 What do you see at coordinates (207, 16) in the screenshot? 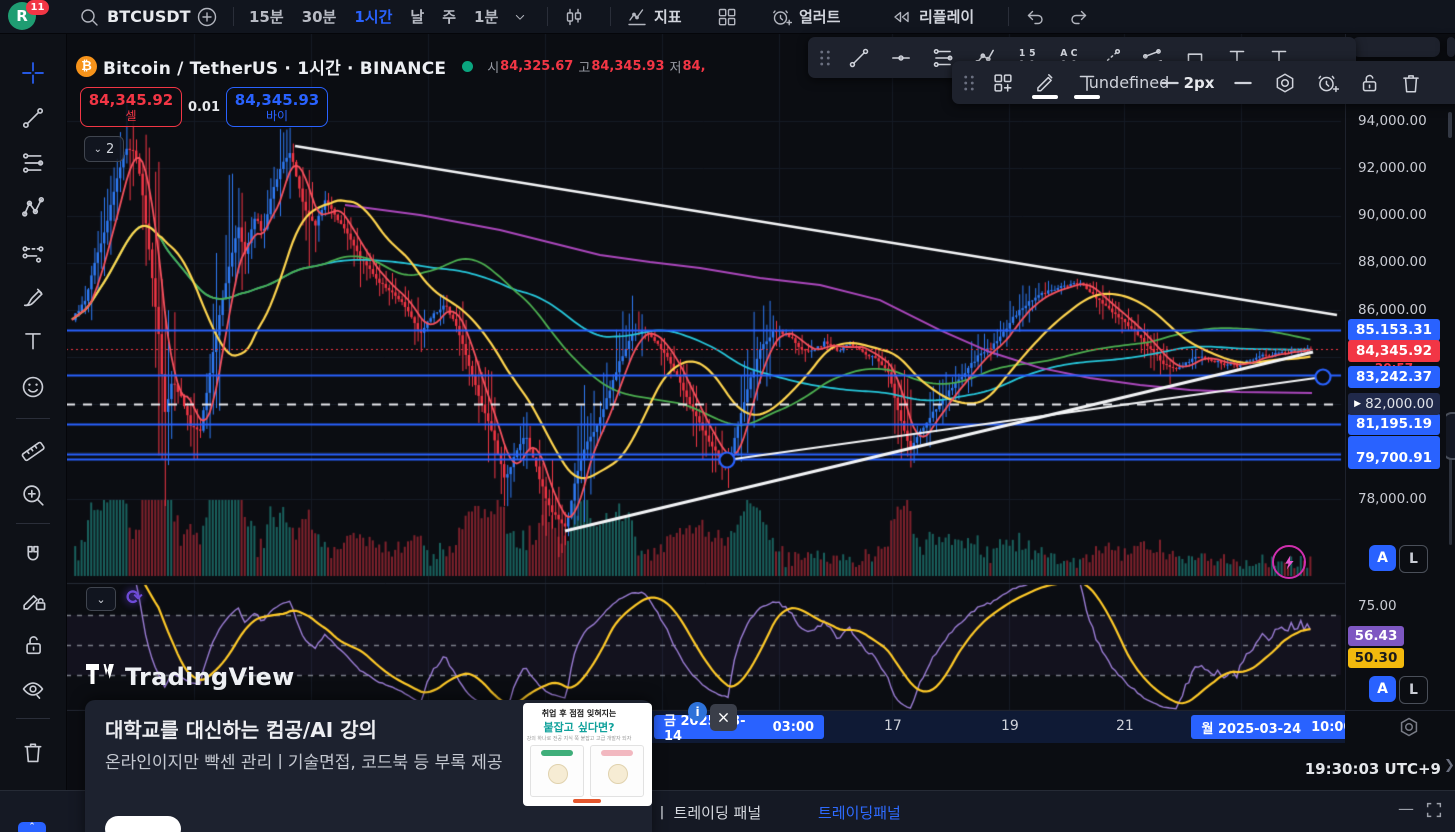
I see `compare-add-button` at bounding box center [207, 16].